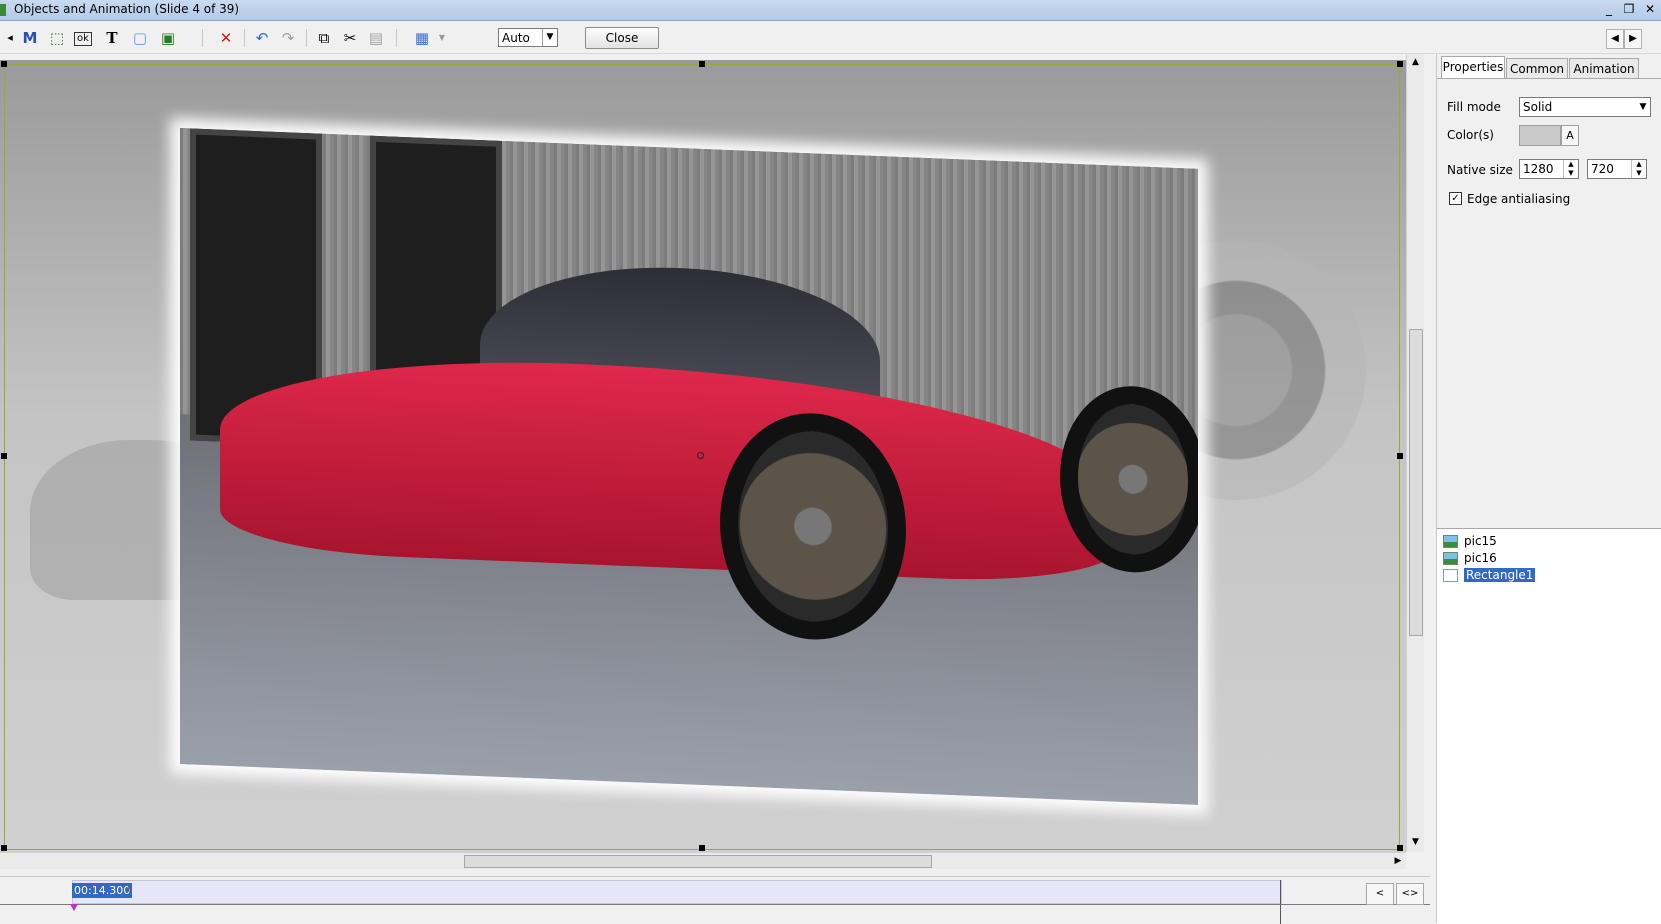  I want to click on resize-handle-b, so click(702, 848).